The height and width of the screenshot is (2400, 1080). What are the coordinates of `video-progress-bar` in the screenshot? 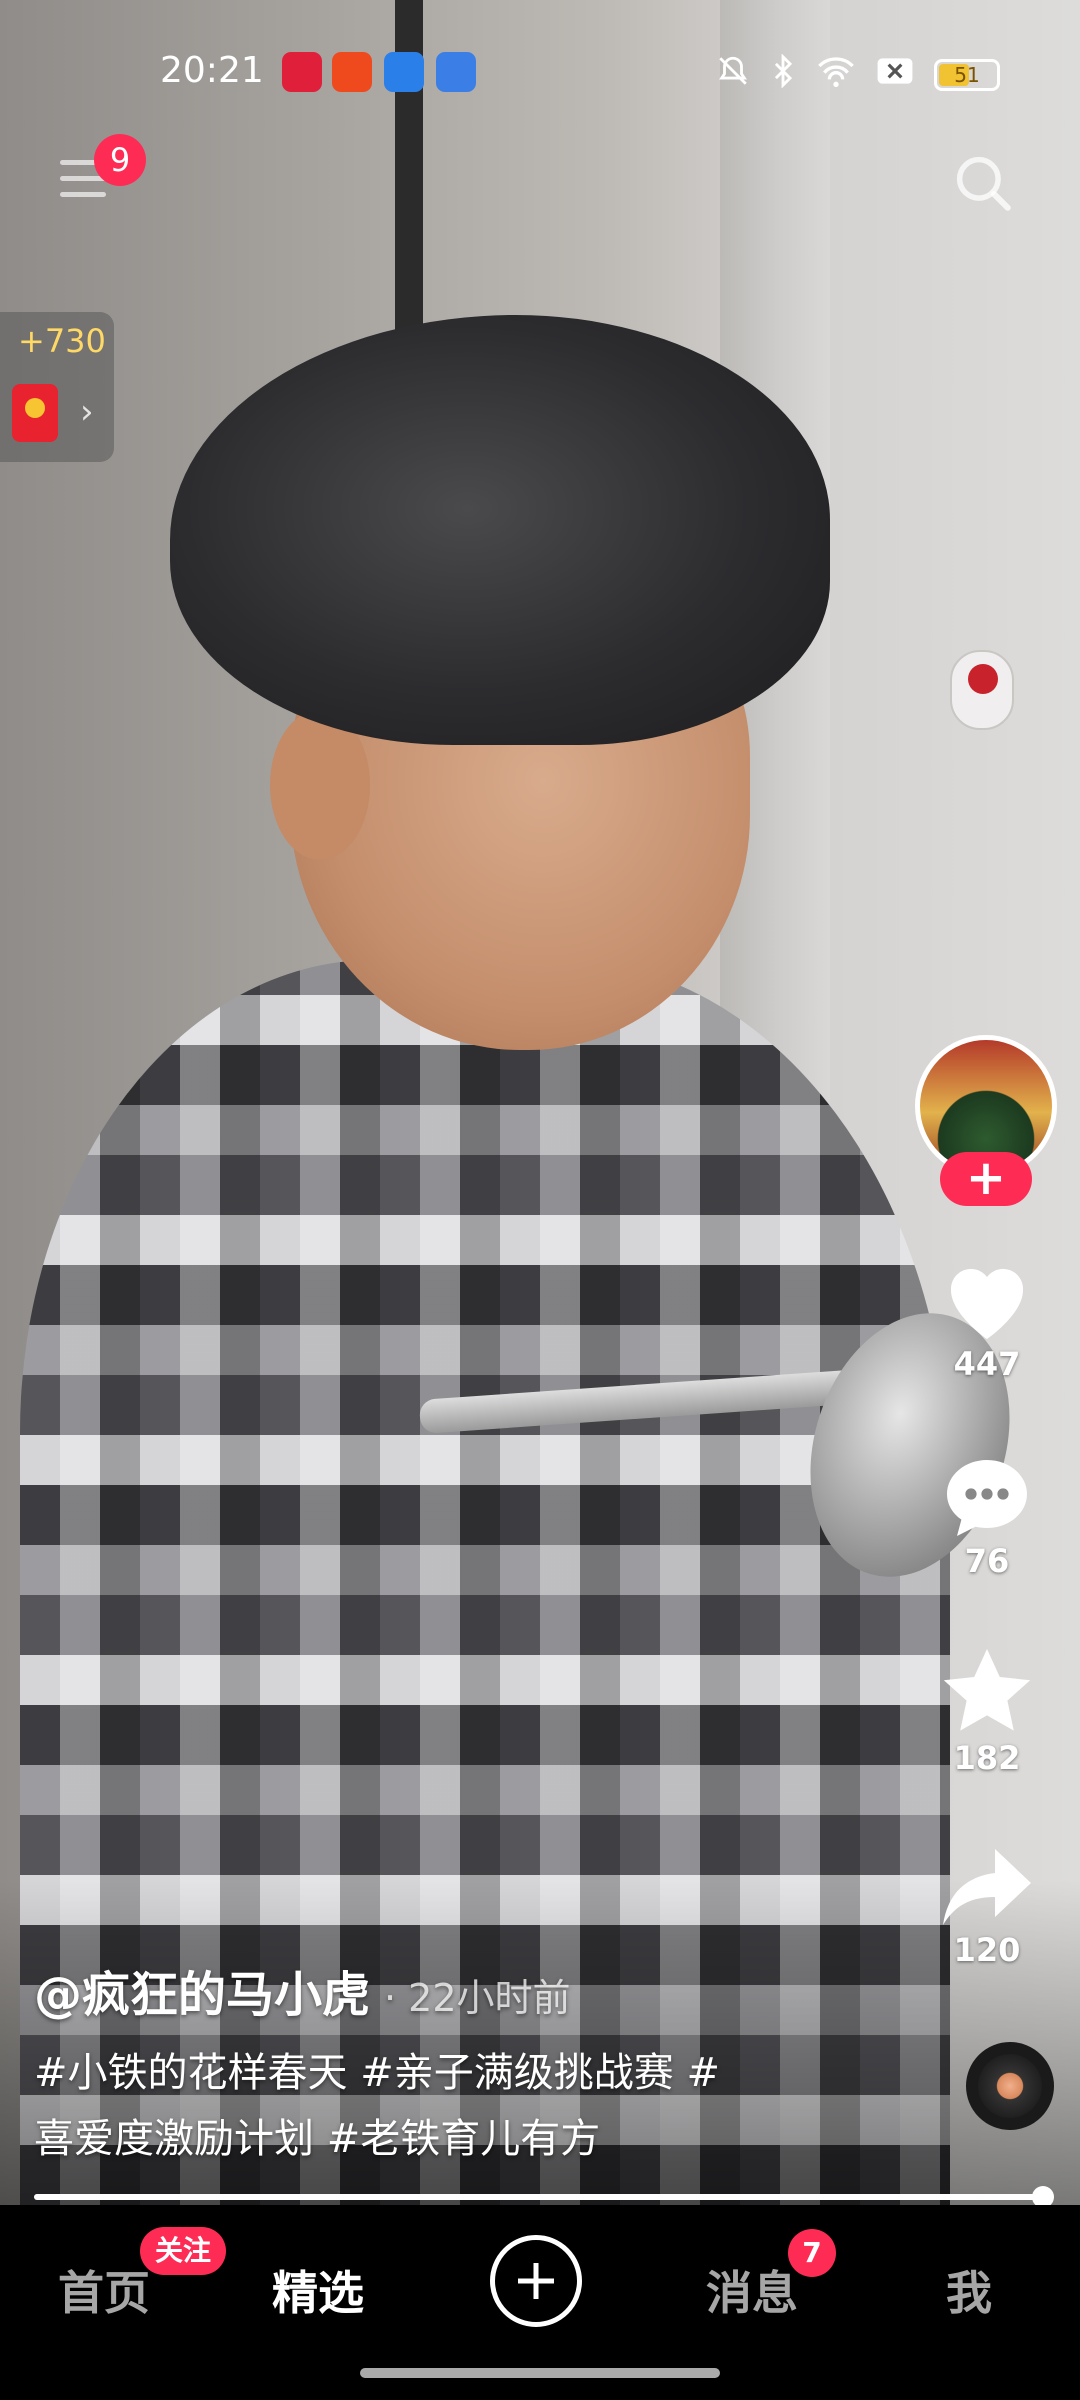 It's located at (544, 2197).